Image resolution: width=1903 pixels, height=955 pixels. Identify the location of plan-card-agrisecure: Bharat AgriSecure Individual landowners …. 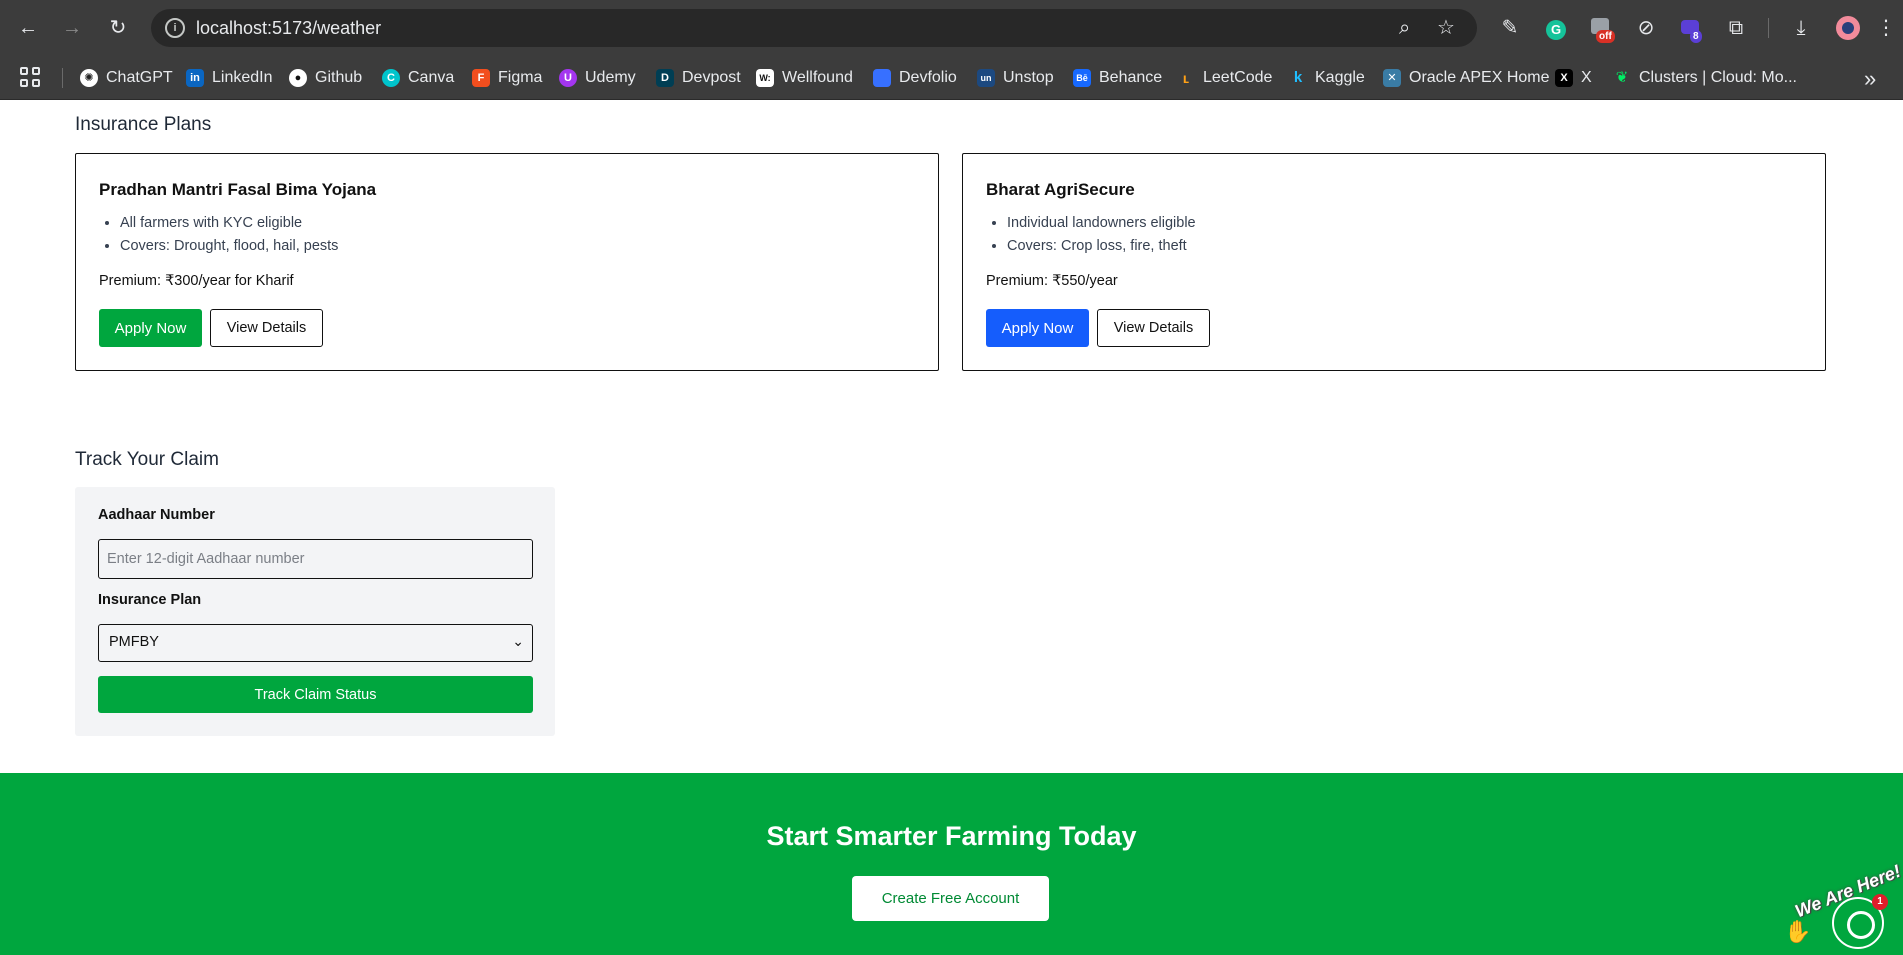
(1394, 262).